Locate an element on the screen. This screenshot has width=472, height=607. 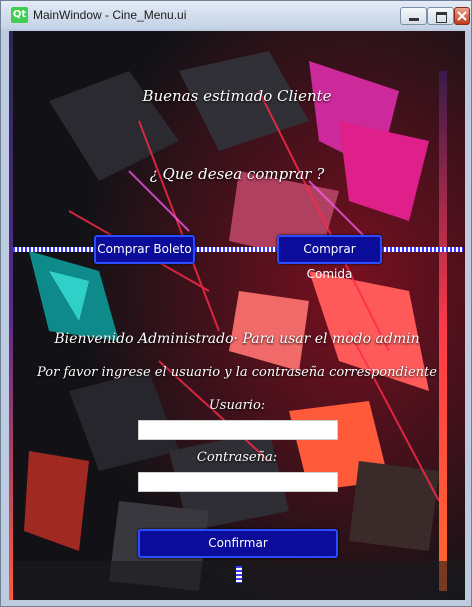
close-x-glyph is located at coordinates (462, 16).